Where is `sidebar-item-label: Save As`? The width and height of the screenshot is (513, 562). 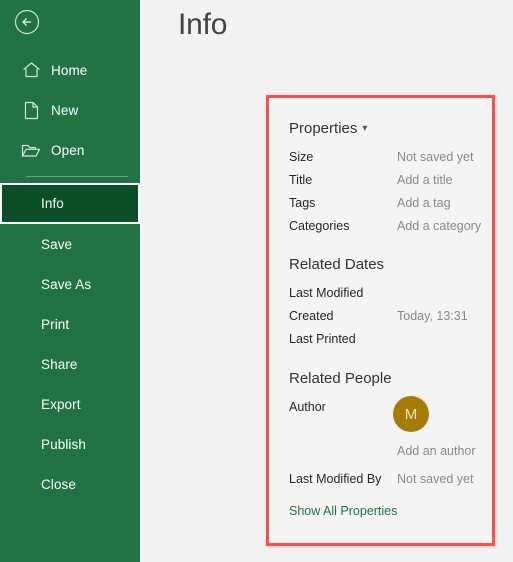
sidebar-item-label: Save As is located at coordinates (66, 284).